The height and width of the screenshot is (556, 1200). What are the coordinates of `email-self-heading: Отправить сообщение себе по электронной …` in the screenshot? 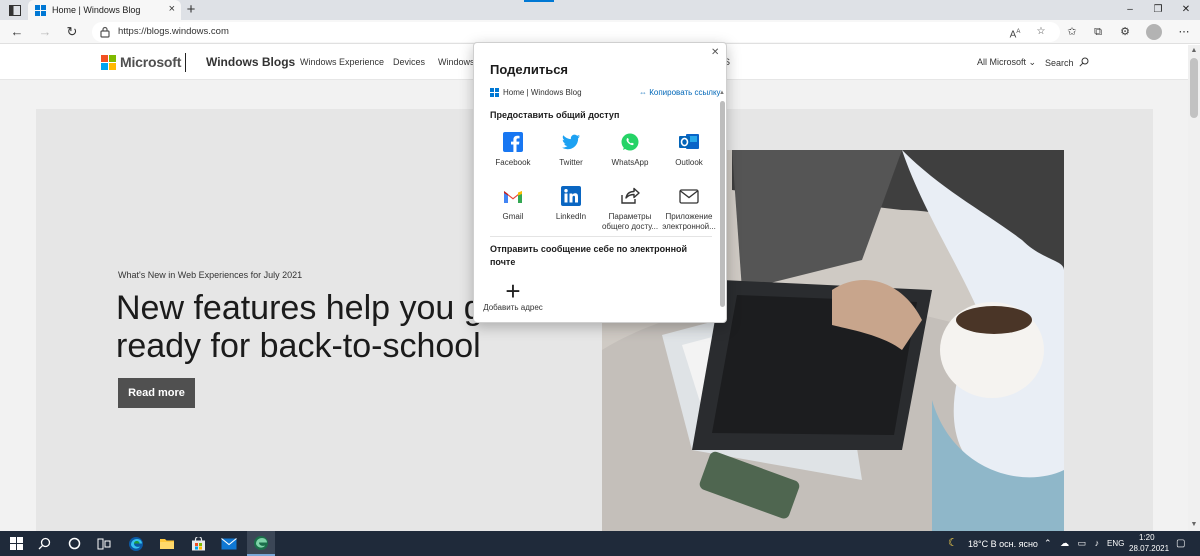 It's located at (589, 255).